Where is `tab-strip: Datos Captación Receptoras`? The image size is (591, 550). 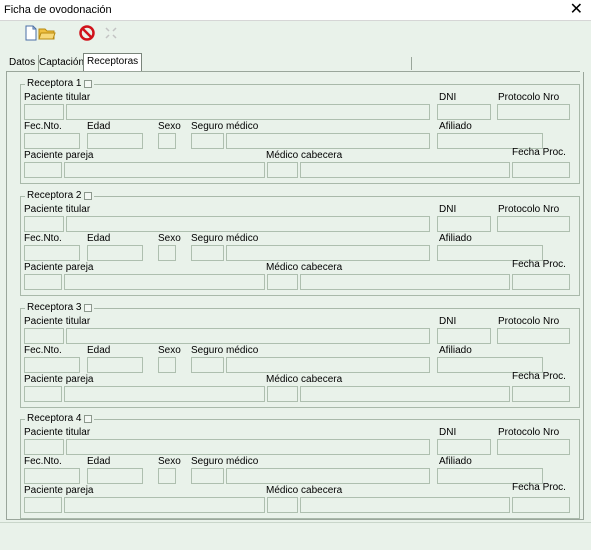
tab-strip: Datos Captación Receptoras is located at coordinates (295, 62).